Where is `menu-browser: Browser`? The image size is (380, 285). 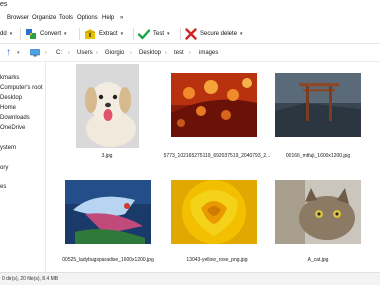
menu-browser: Browser is located at coordinates (18, 18).